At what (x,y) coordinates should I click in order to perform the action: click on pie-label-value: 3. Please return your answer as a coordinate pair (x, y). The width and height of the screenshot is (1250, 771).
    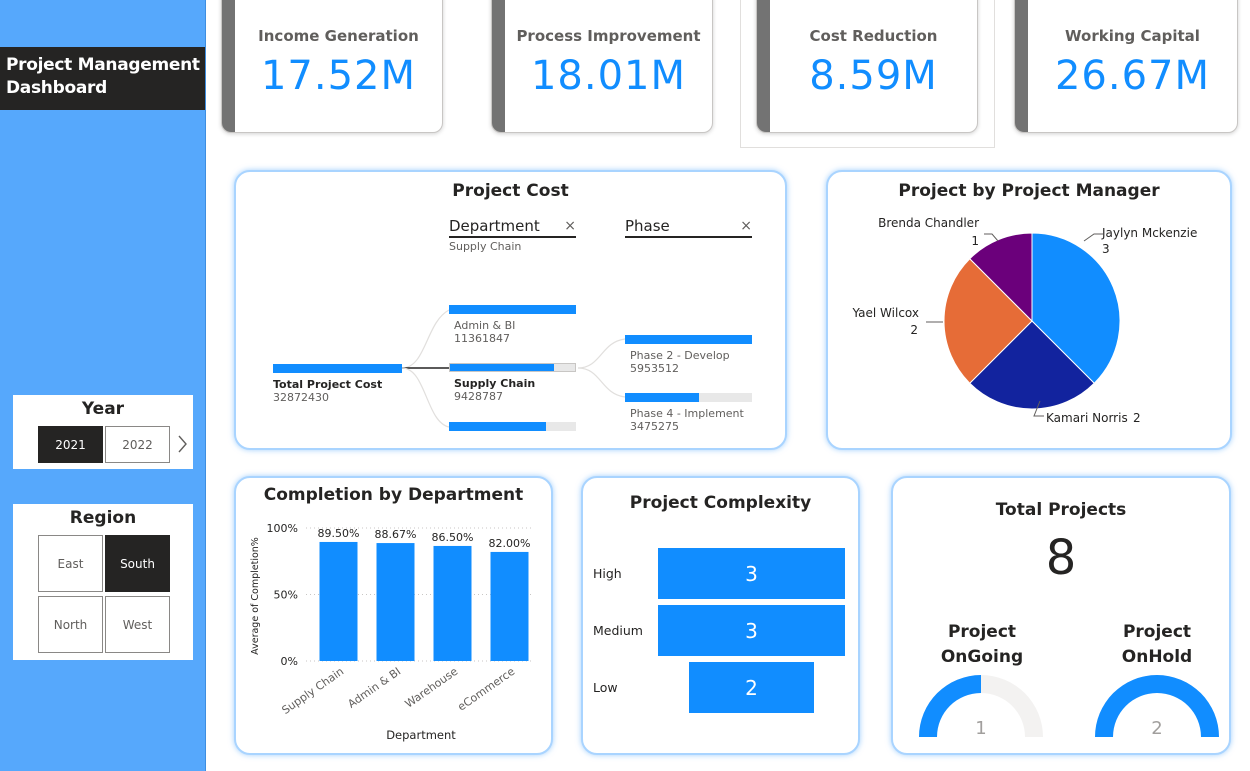
    Looking at the image, I should click on (1106, 249).